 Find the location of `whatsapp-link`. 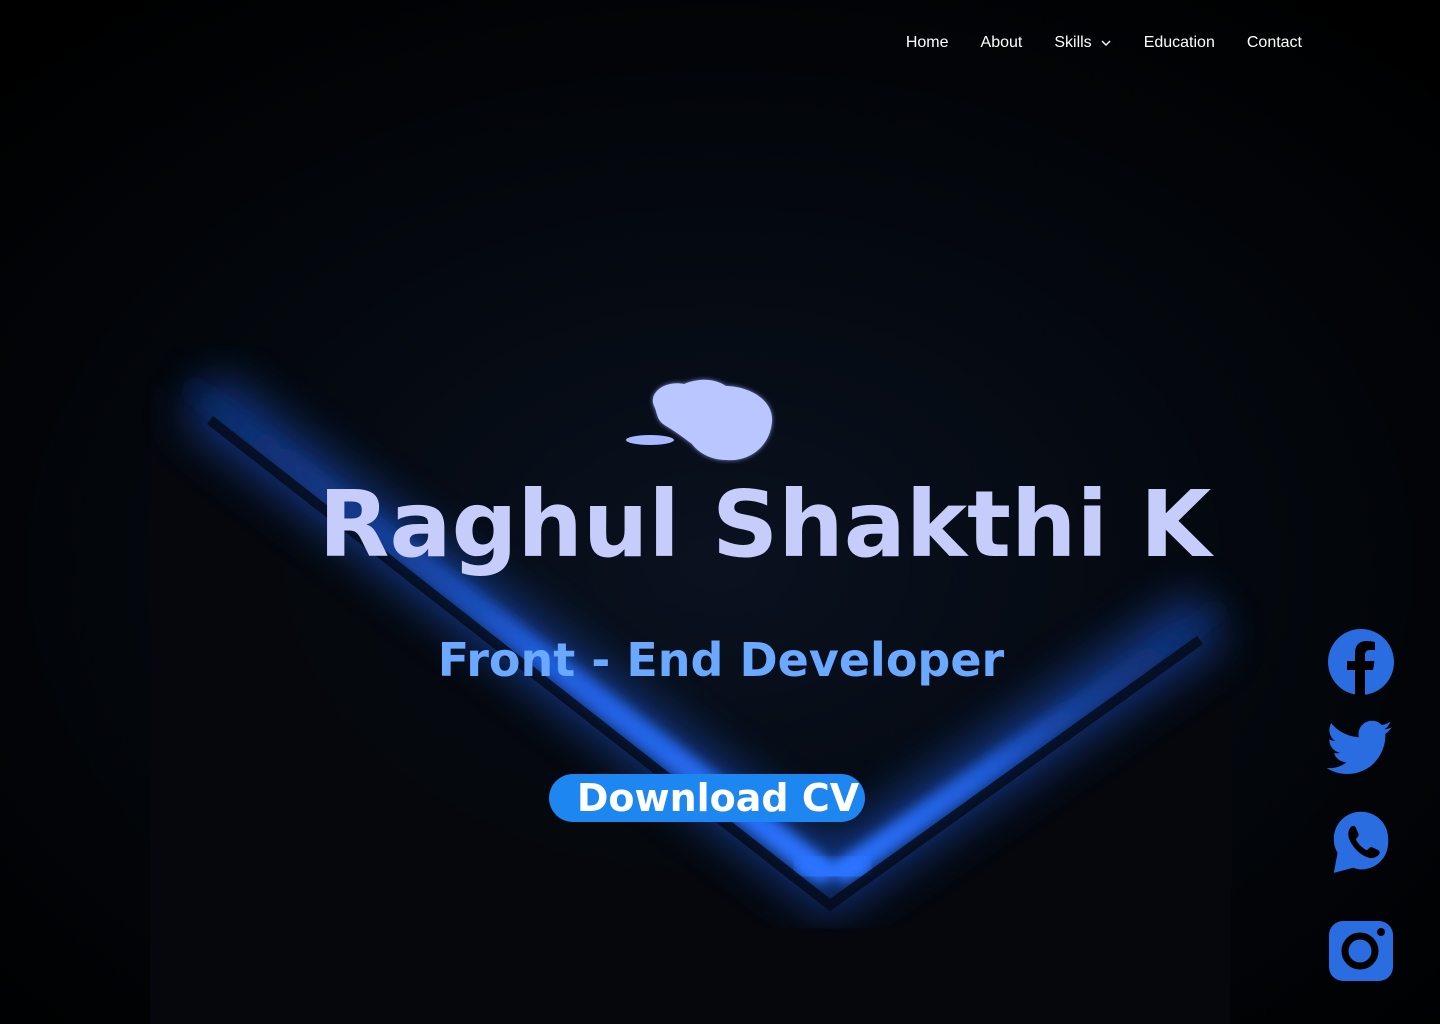

whatsapp-link is located at coordinates (1361, 844).